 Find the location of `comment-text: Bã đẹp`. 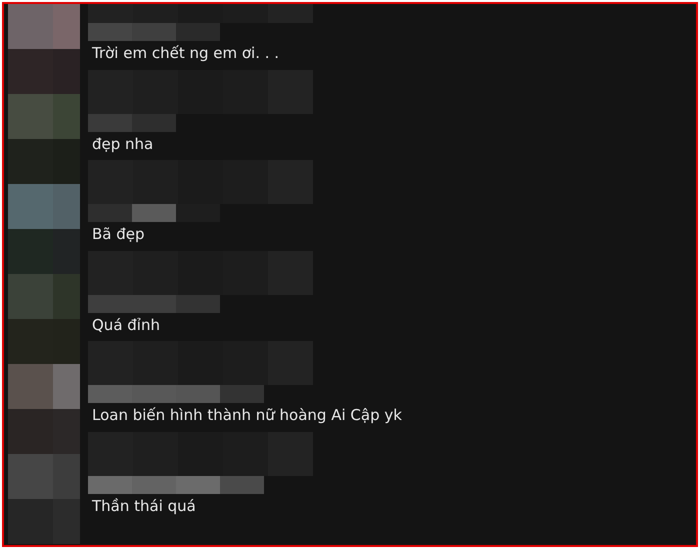

comment-text: Bã đẹp is located at coordinates (118, 234).